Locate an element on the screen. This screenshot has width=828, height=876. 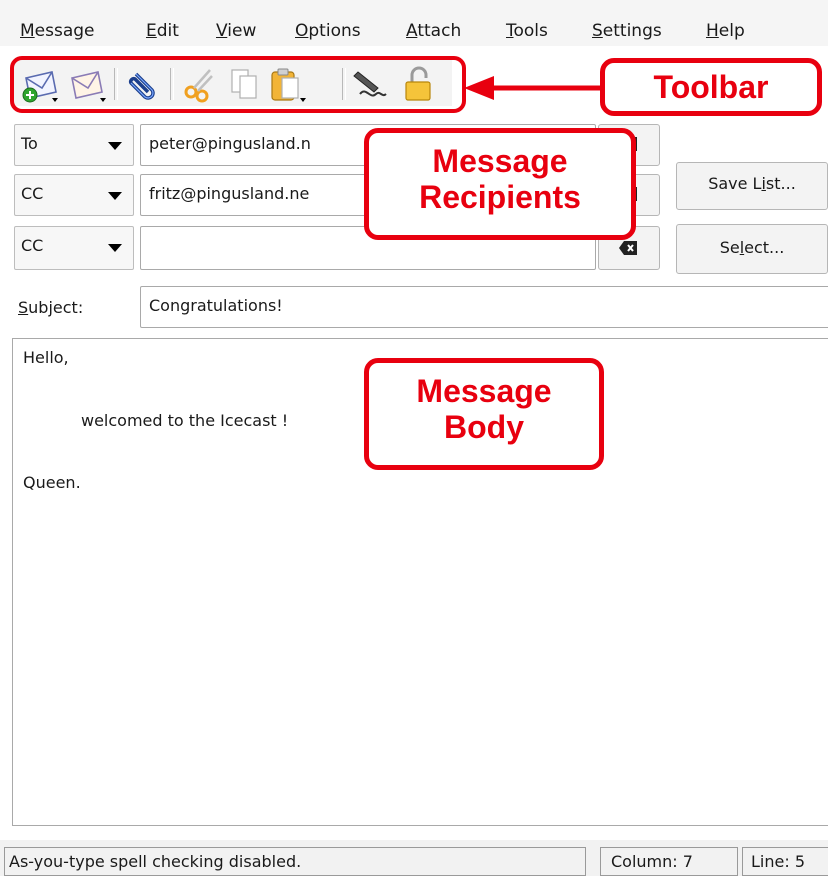
recipient-type-select: To is located at coordinates (74, 145).